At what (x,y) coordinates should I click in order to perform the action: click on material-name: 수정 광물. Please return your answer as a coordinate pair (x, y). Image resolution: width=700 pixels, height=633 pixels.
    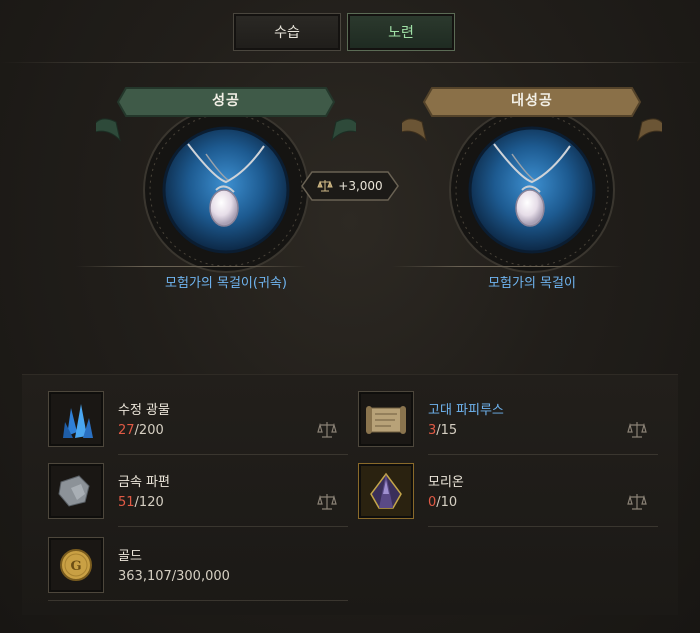
    Looking at the image, I should click on (144, 410).